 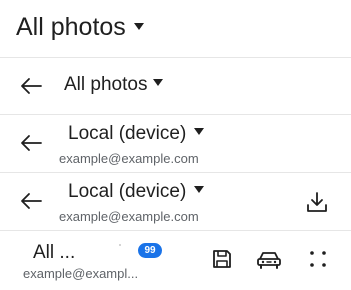 I want to click on car-icon, so click(x=269, y=259).